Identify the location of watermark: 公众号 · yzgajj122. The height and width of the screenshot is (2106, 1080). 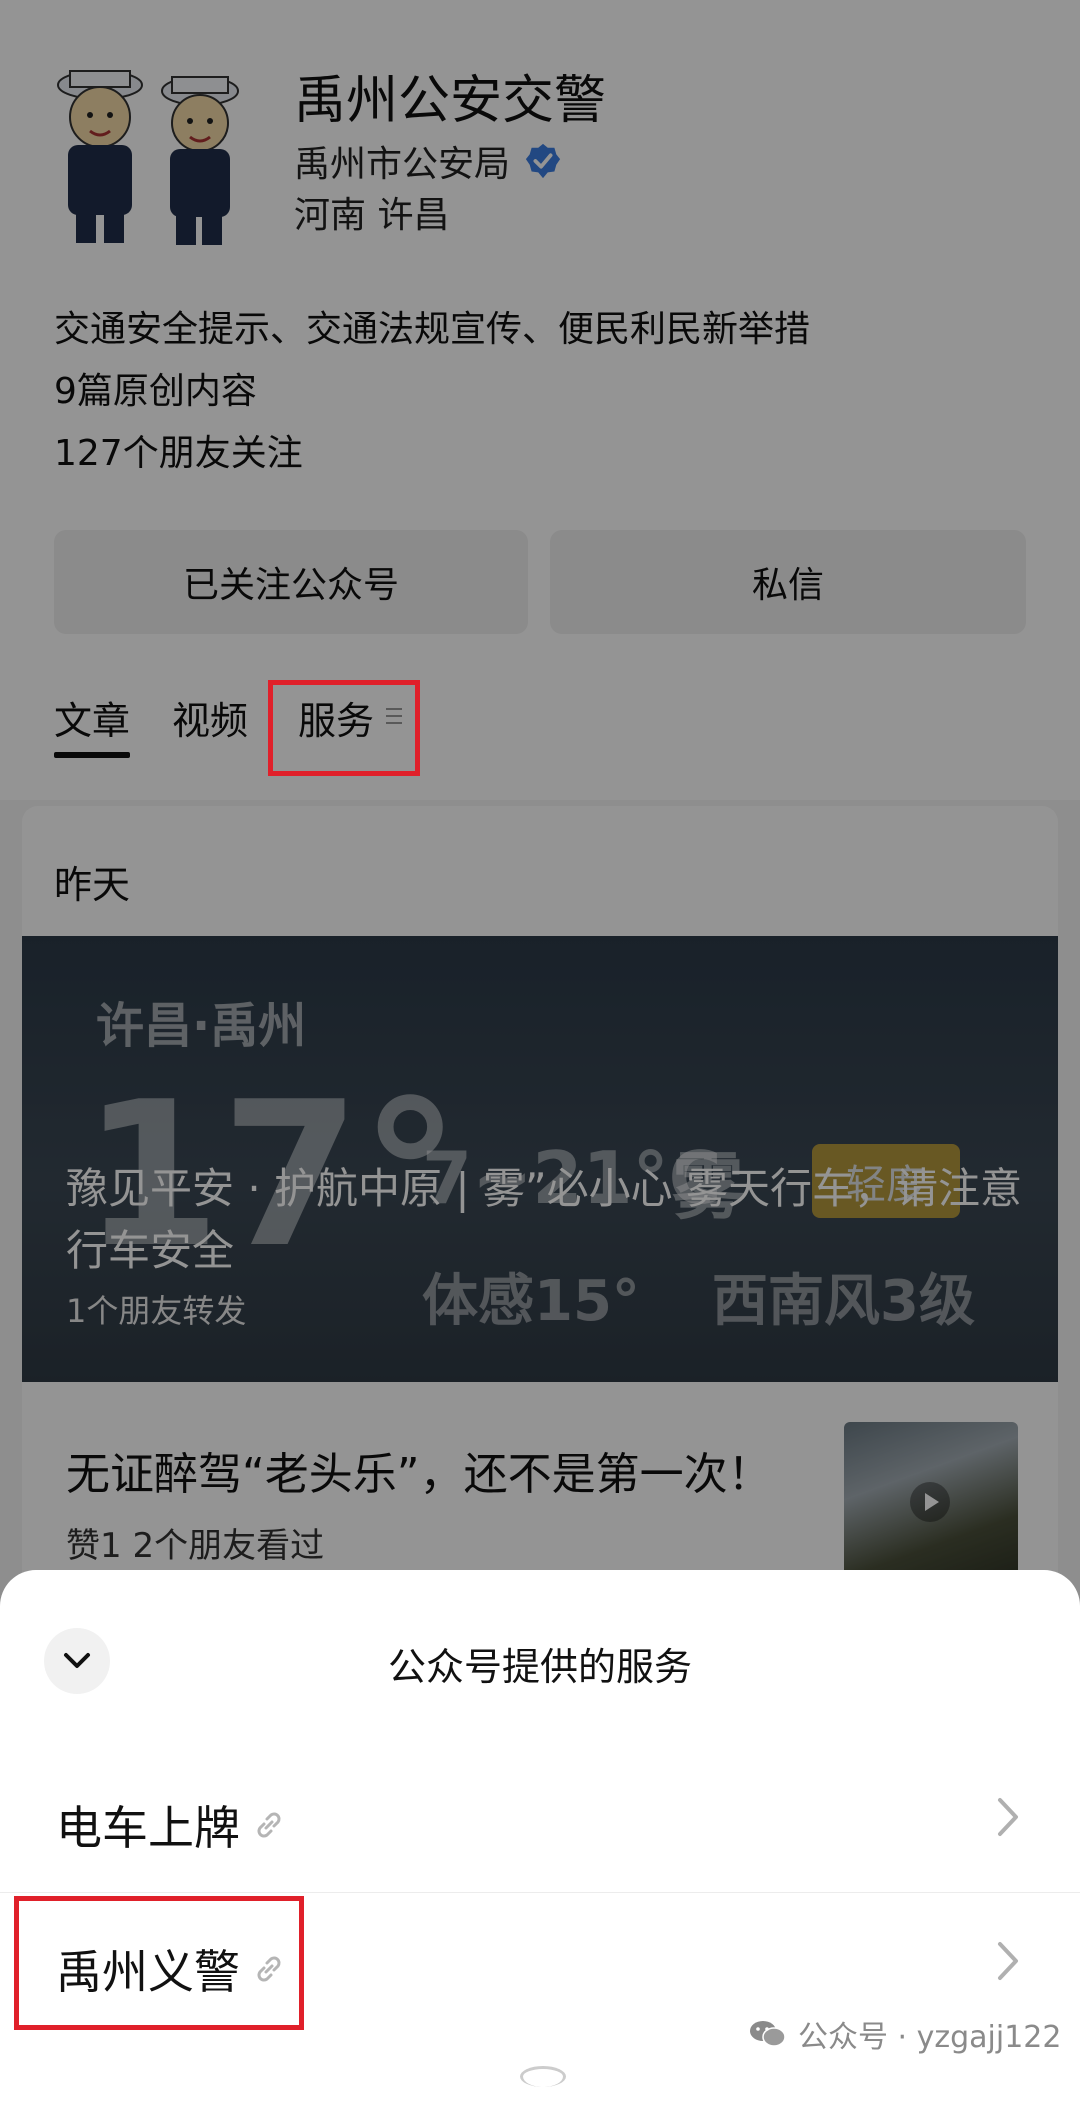
(904, 2034).